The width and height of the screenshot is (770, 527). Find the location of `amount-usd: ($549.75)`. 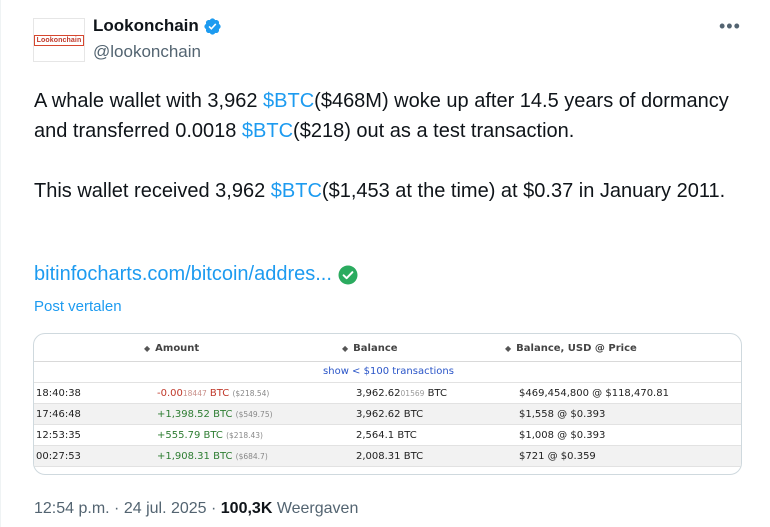

amount-usd: ($549.75) is located at coordinates (254, 414).